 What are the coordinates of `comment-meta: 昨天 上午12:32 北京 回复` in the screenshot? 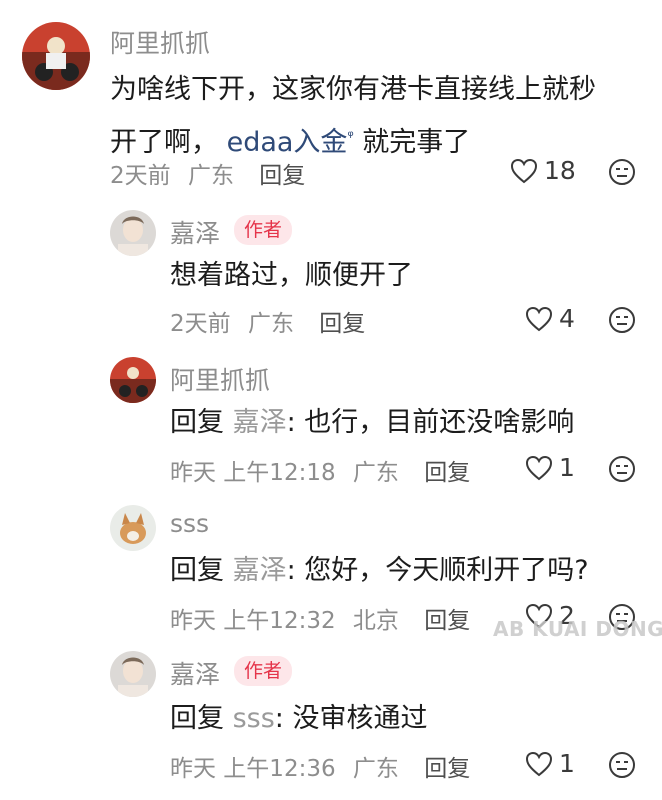 It's located at (325, 618).